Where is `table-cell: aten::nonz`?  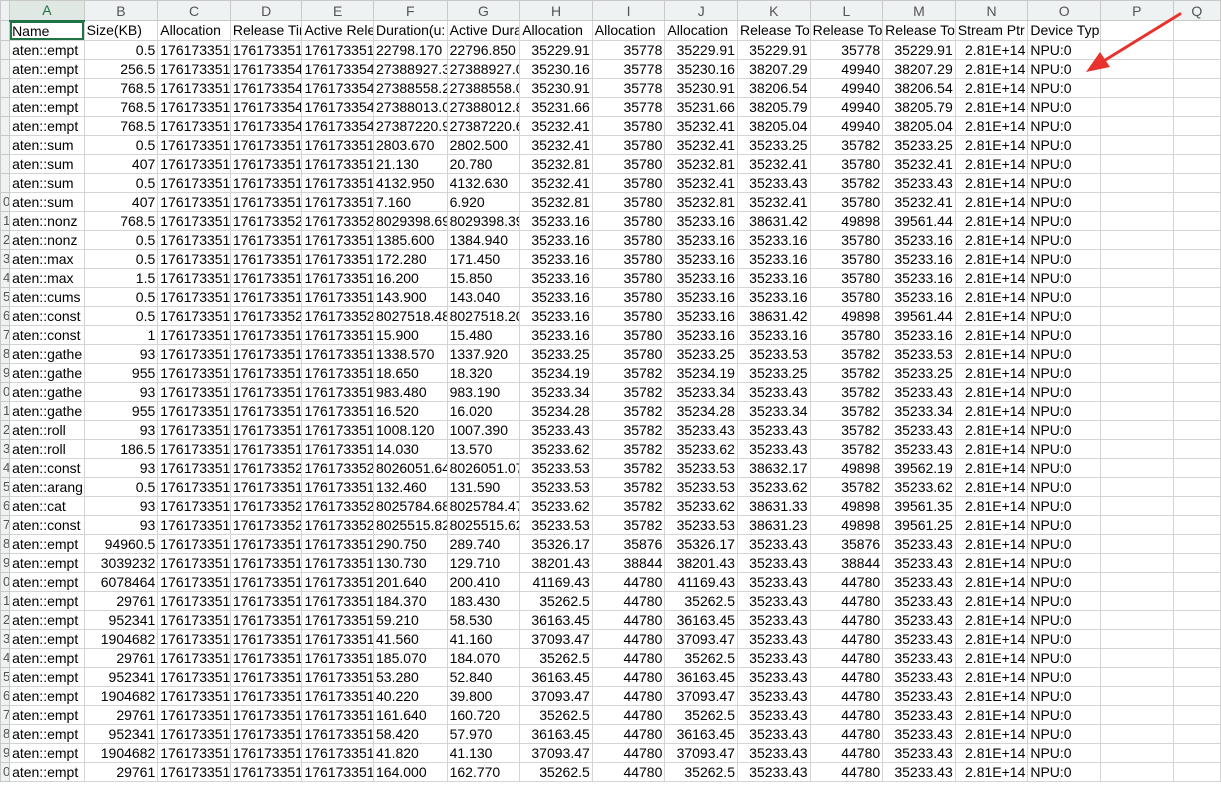
table-cell: aten::nonz is located at coordinates (47, 239).